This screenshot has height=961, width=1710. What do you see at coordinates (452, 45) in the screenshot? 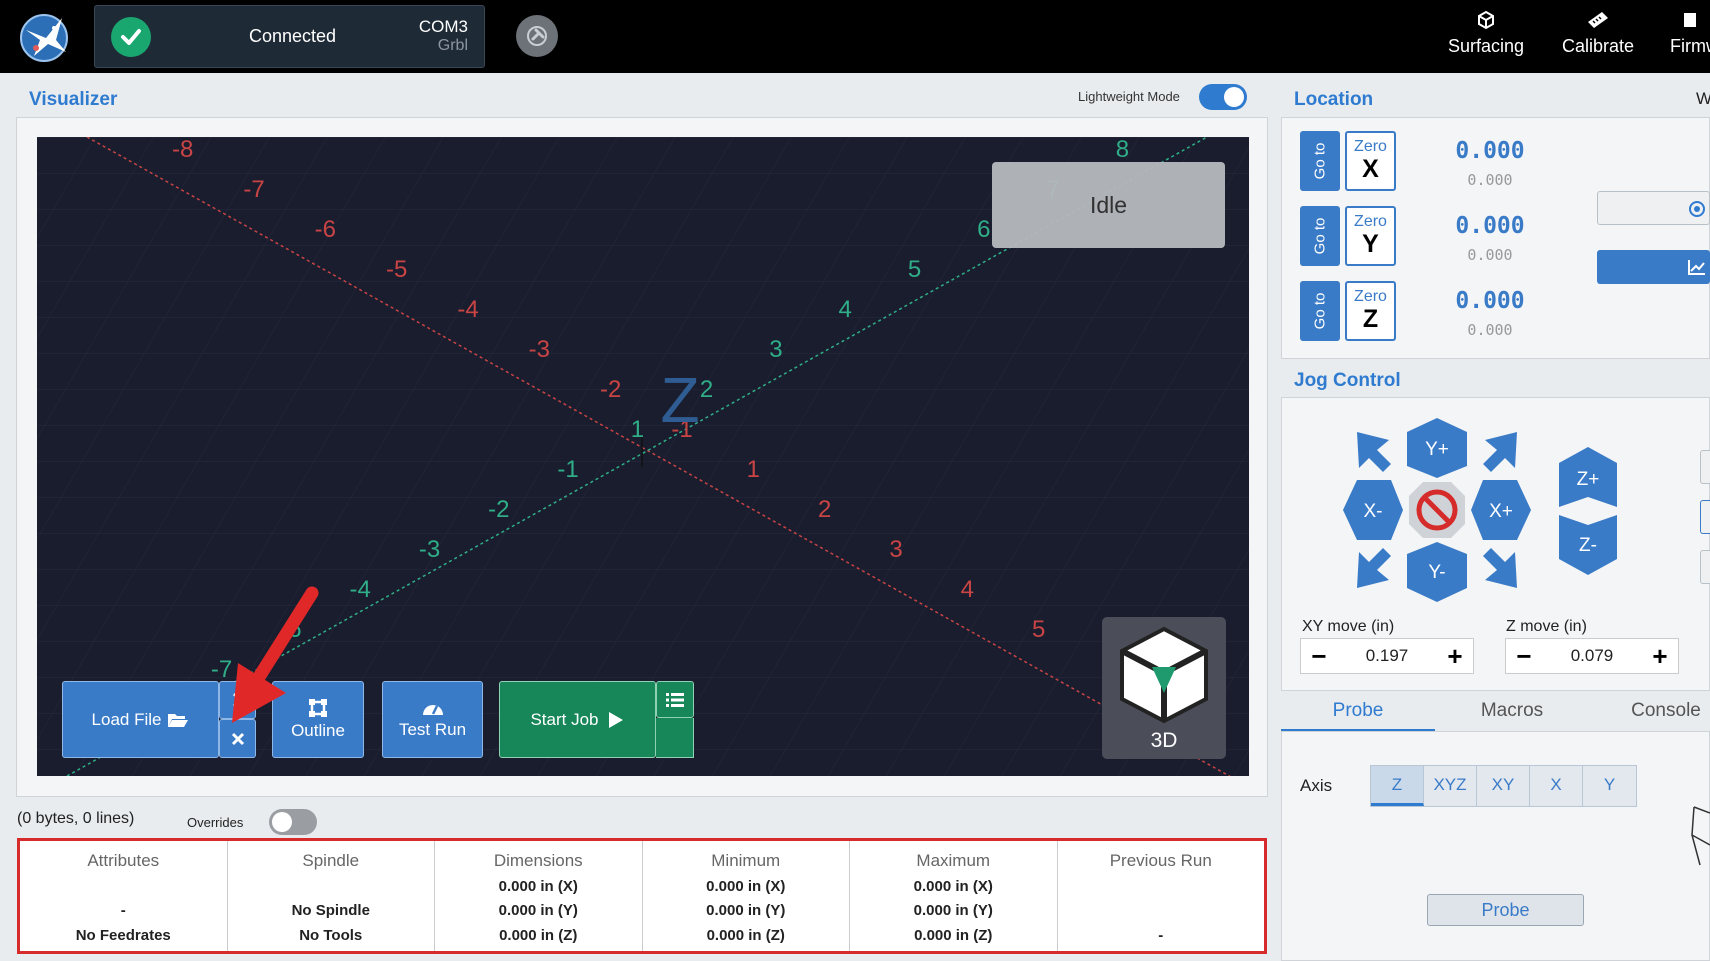
I see `firmware-label: Grbl` at bounding box center [452, 45].